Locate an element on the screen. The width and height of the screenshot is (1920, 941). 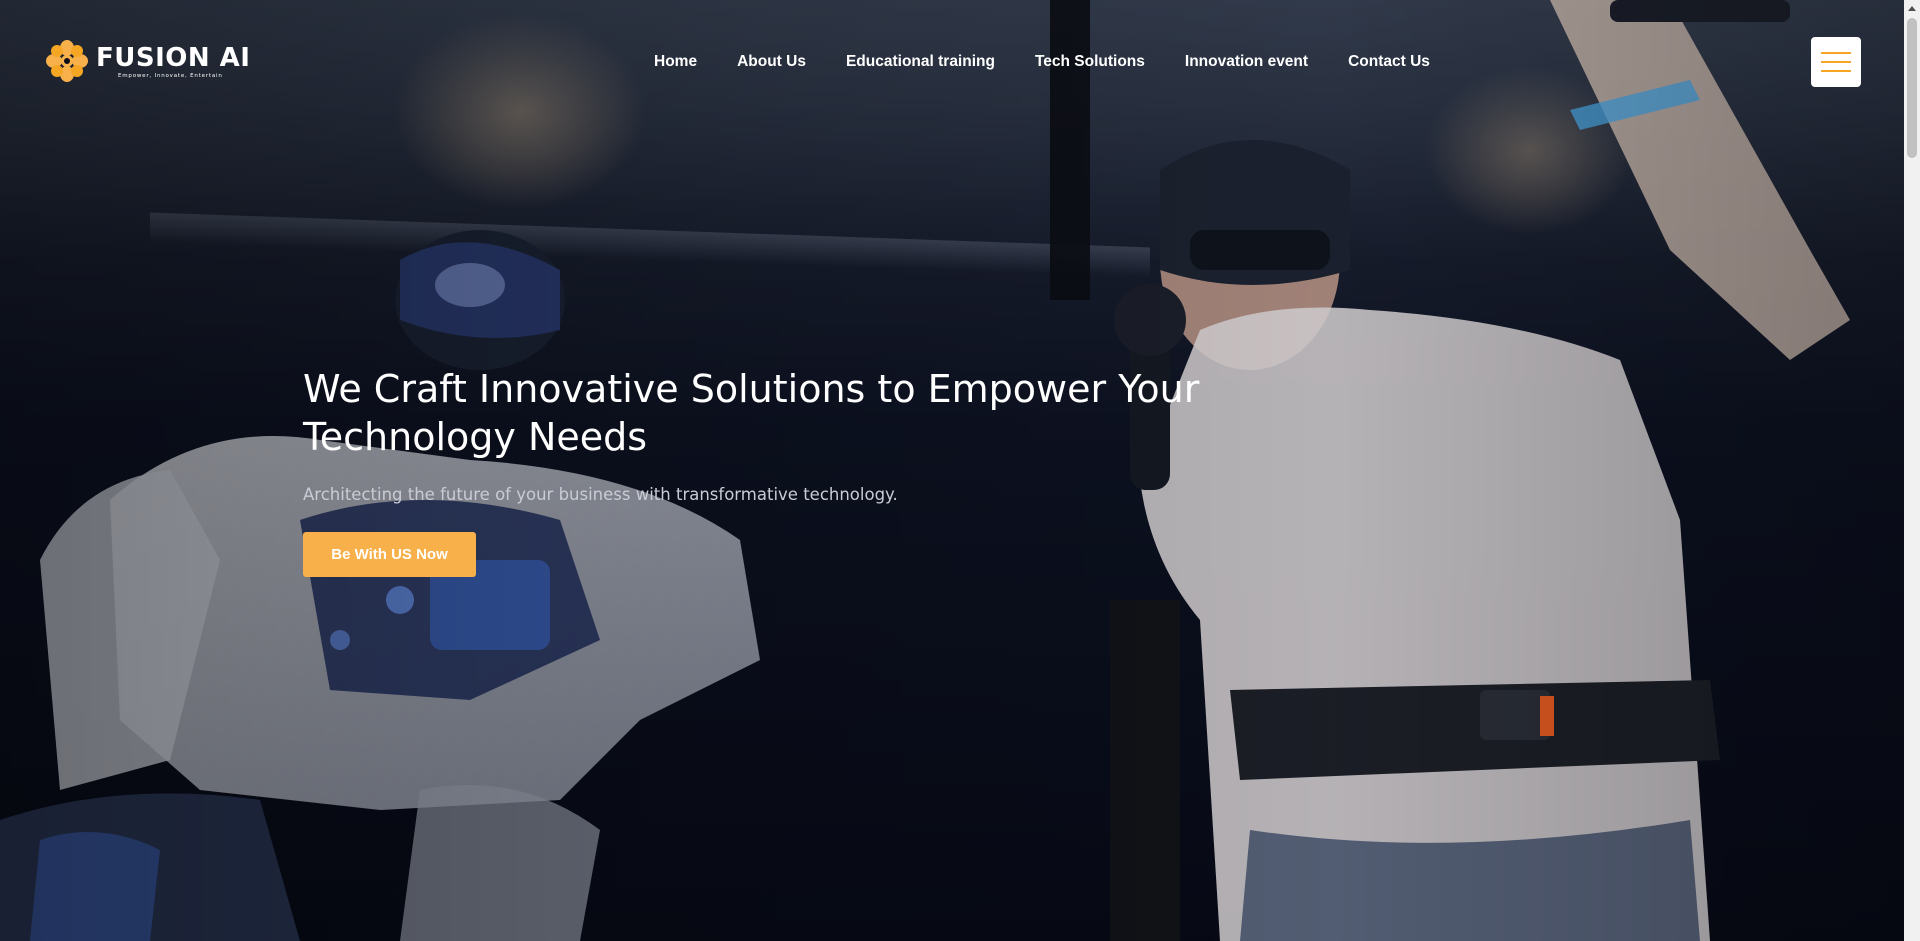
brand-name: FUSION AI is located at coordinates (173, 57).